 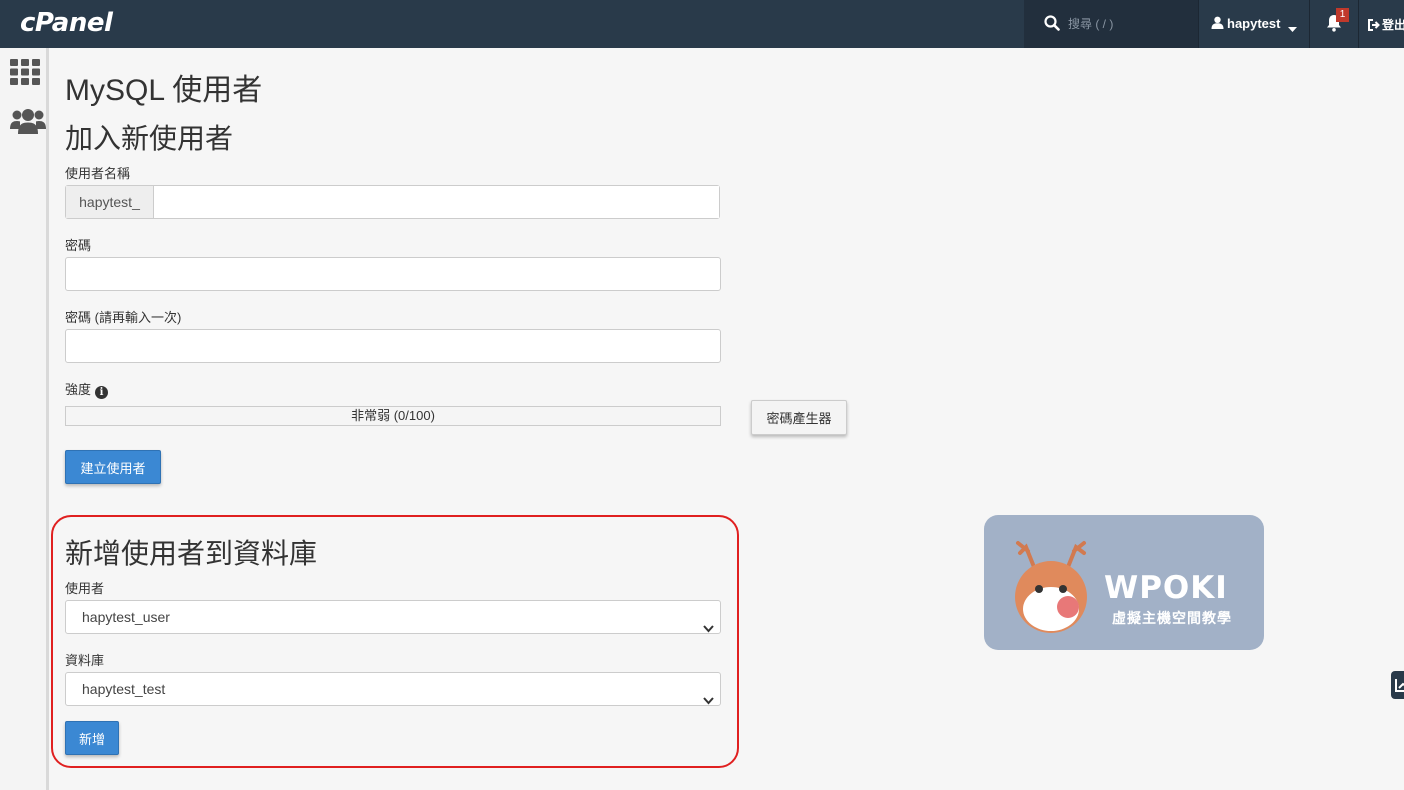 What do you see at coordinates (393, 346) in the screenshot?
I see `password-again-input` at bounding box center [393, 346].